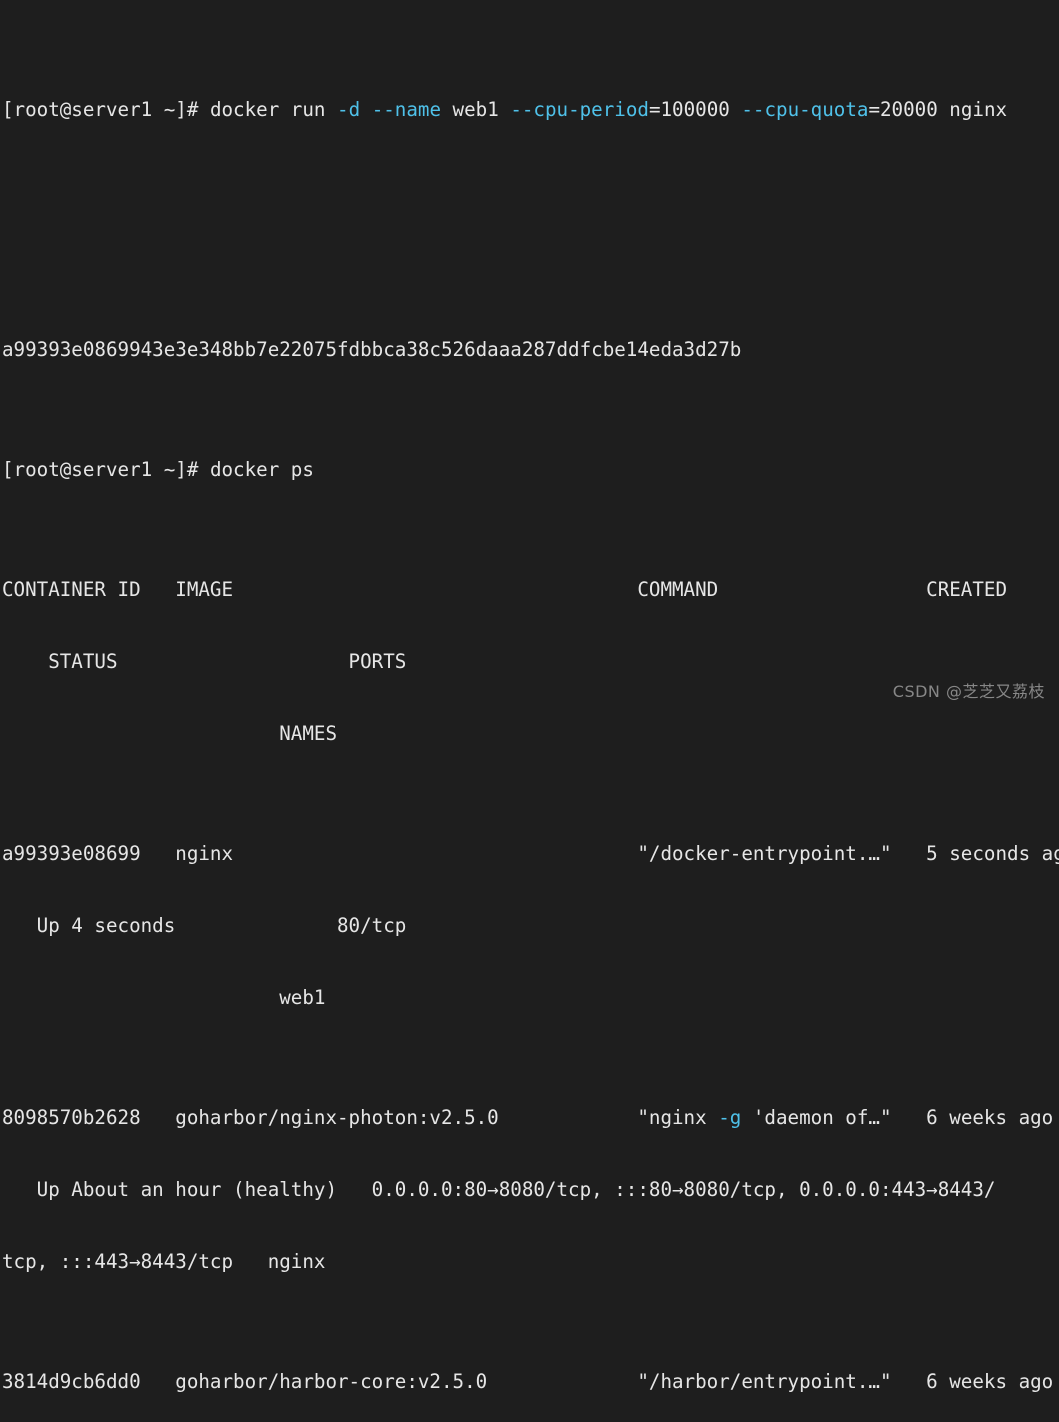  I want to click on table-row: Up 4 seconds 80/tcp, so click(204, 925).